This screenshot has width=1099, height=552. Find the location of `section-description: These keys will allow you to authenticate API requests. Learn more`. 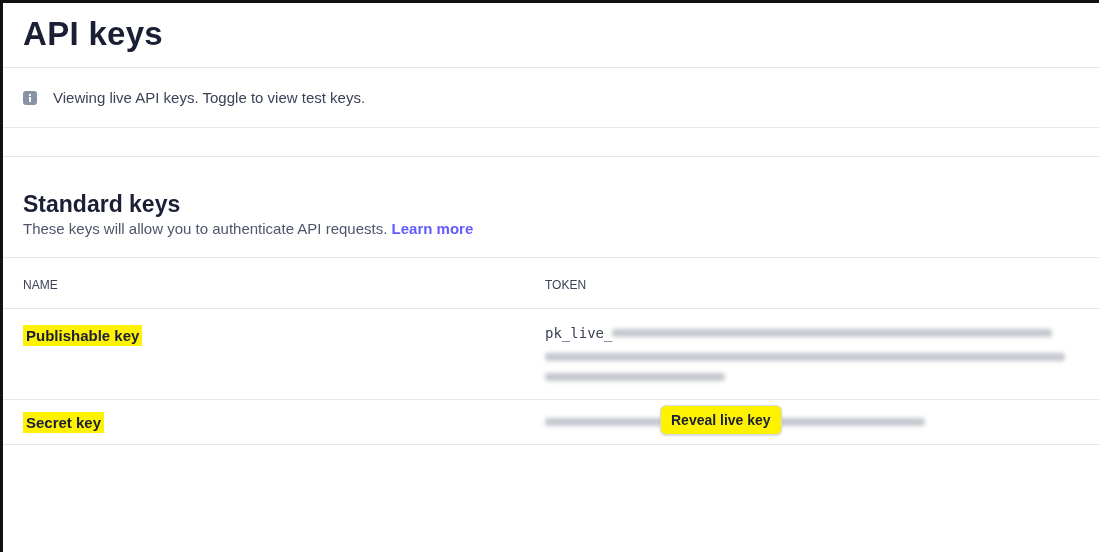

section-description: These keys will allow you to authenticate API requests. Learn more is located at coordinates (248, 229).